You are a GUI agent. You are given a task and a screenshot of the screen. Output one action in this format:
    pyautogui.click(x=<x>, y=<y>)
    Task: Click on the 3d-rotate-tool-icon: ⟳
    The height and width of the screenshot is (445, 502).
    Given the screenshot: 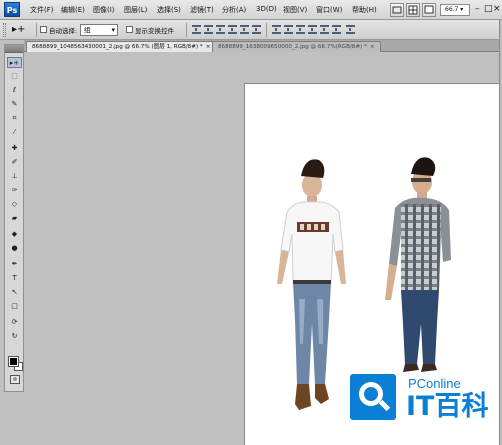 What is the action you would take?
    pyautogui.click(x=14, y=322)
    